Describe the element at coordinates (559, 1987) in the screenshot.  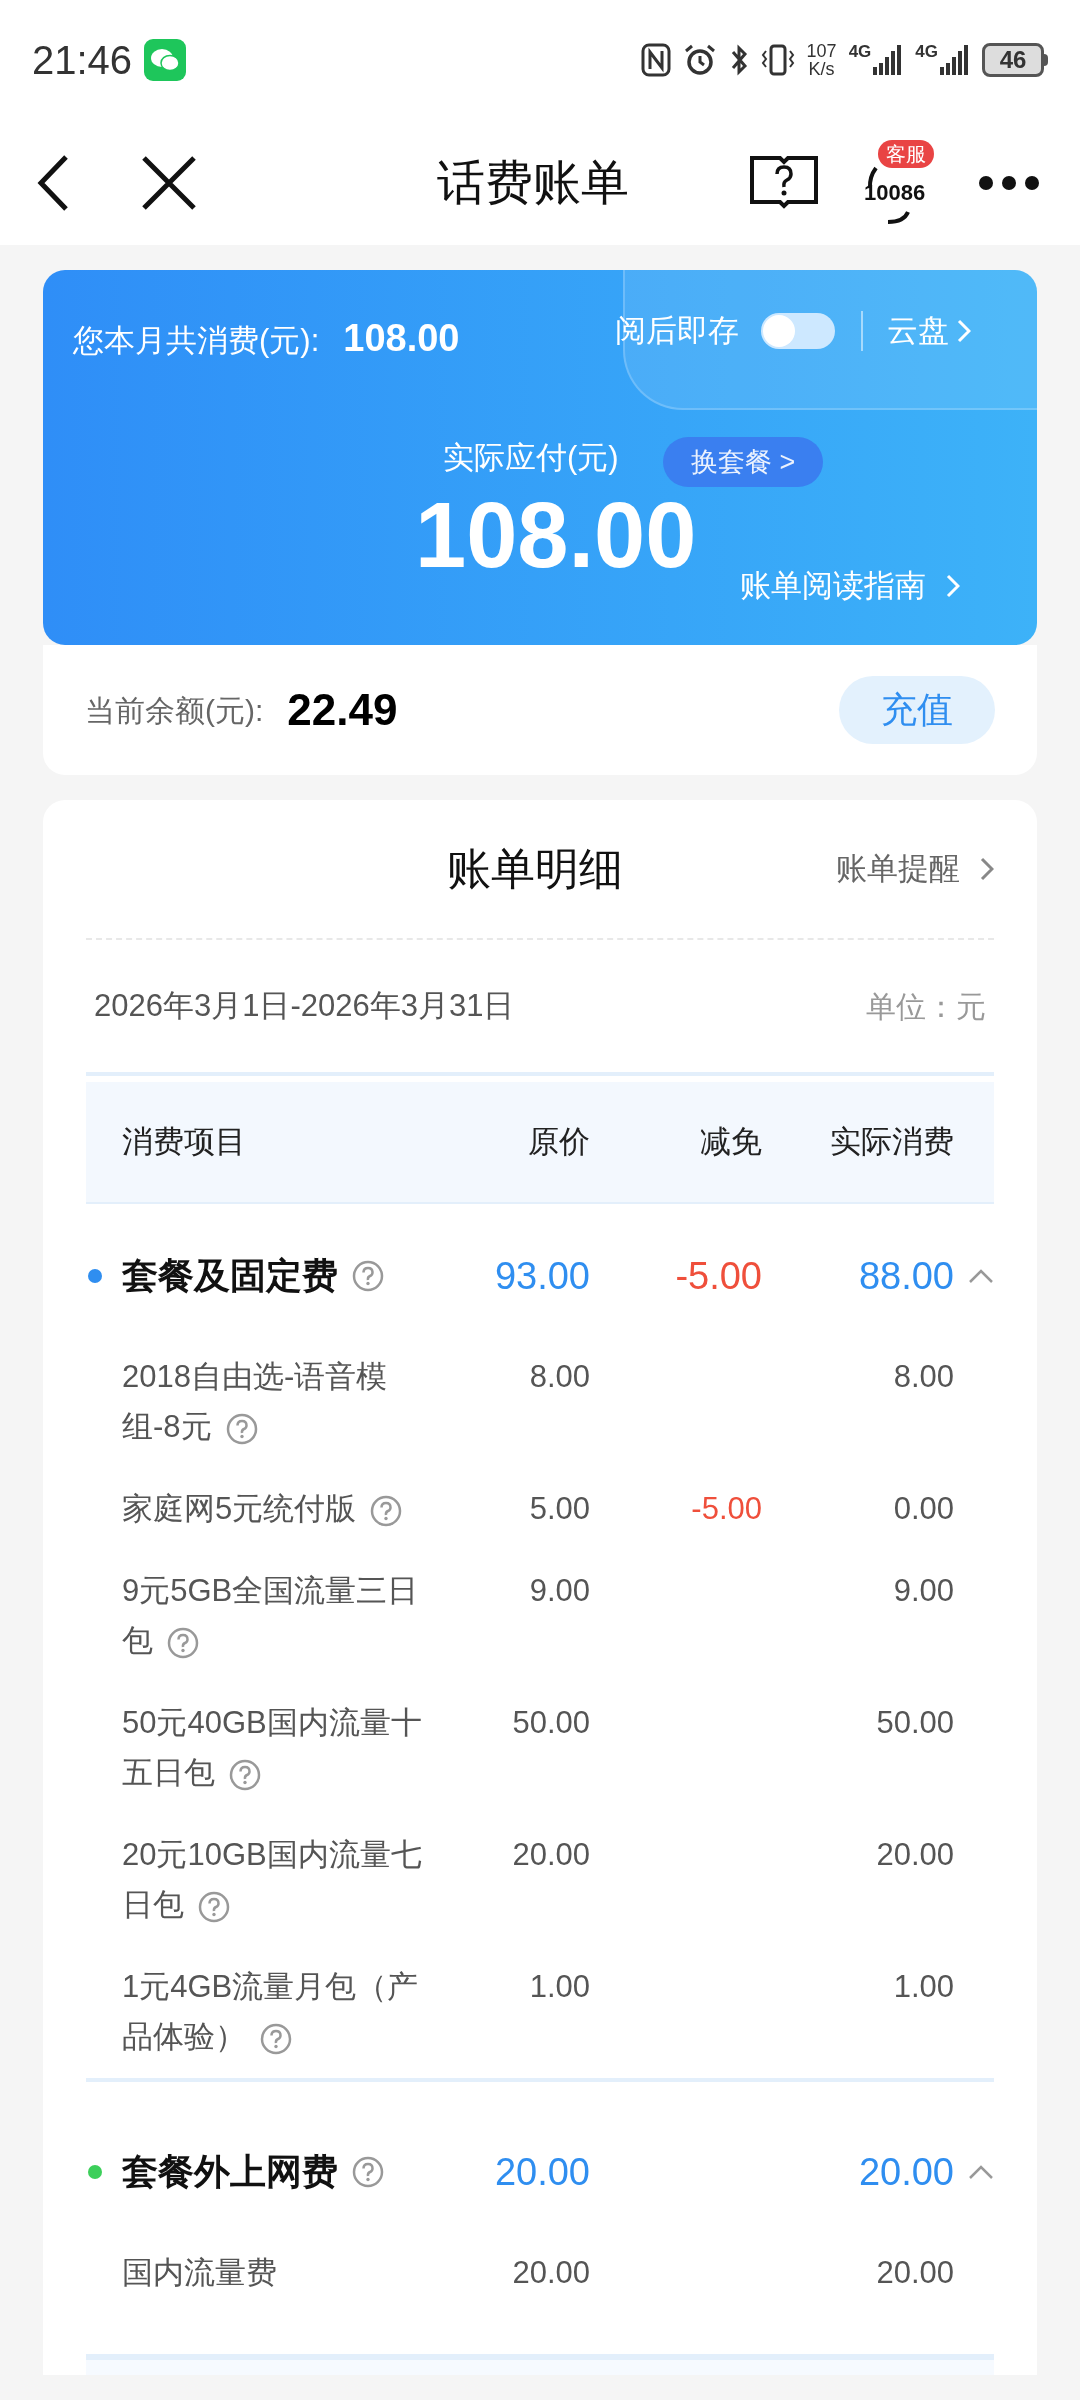
I see `item-original-price: 1.00` at that location.